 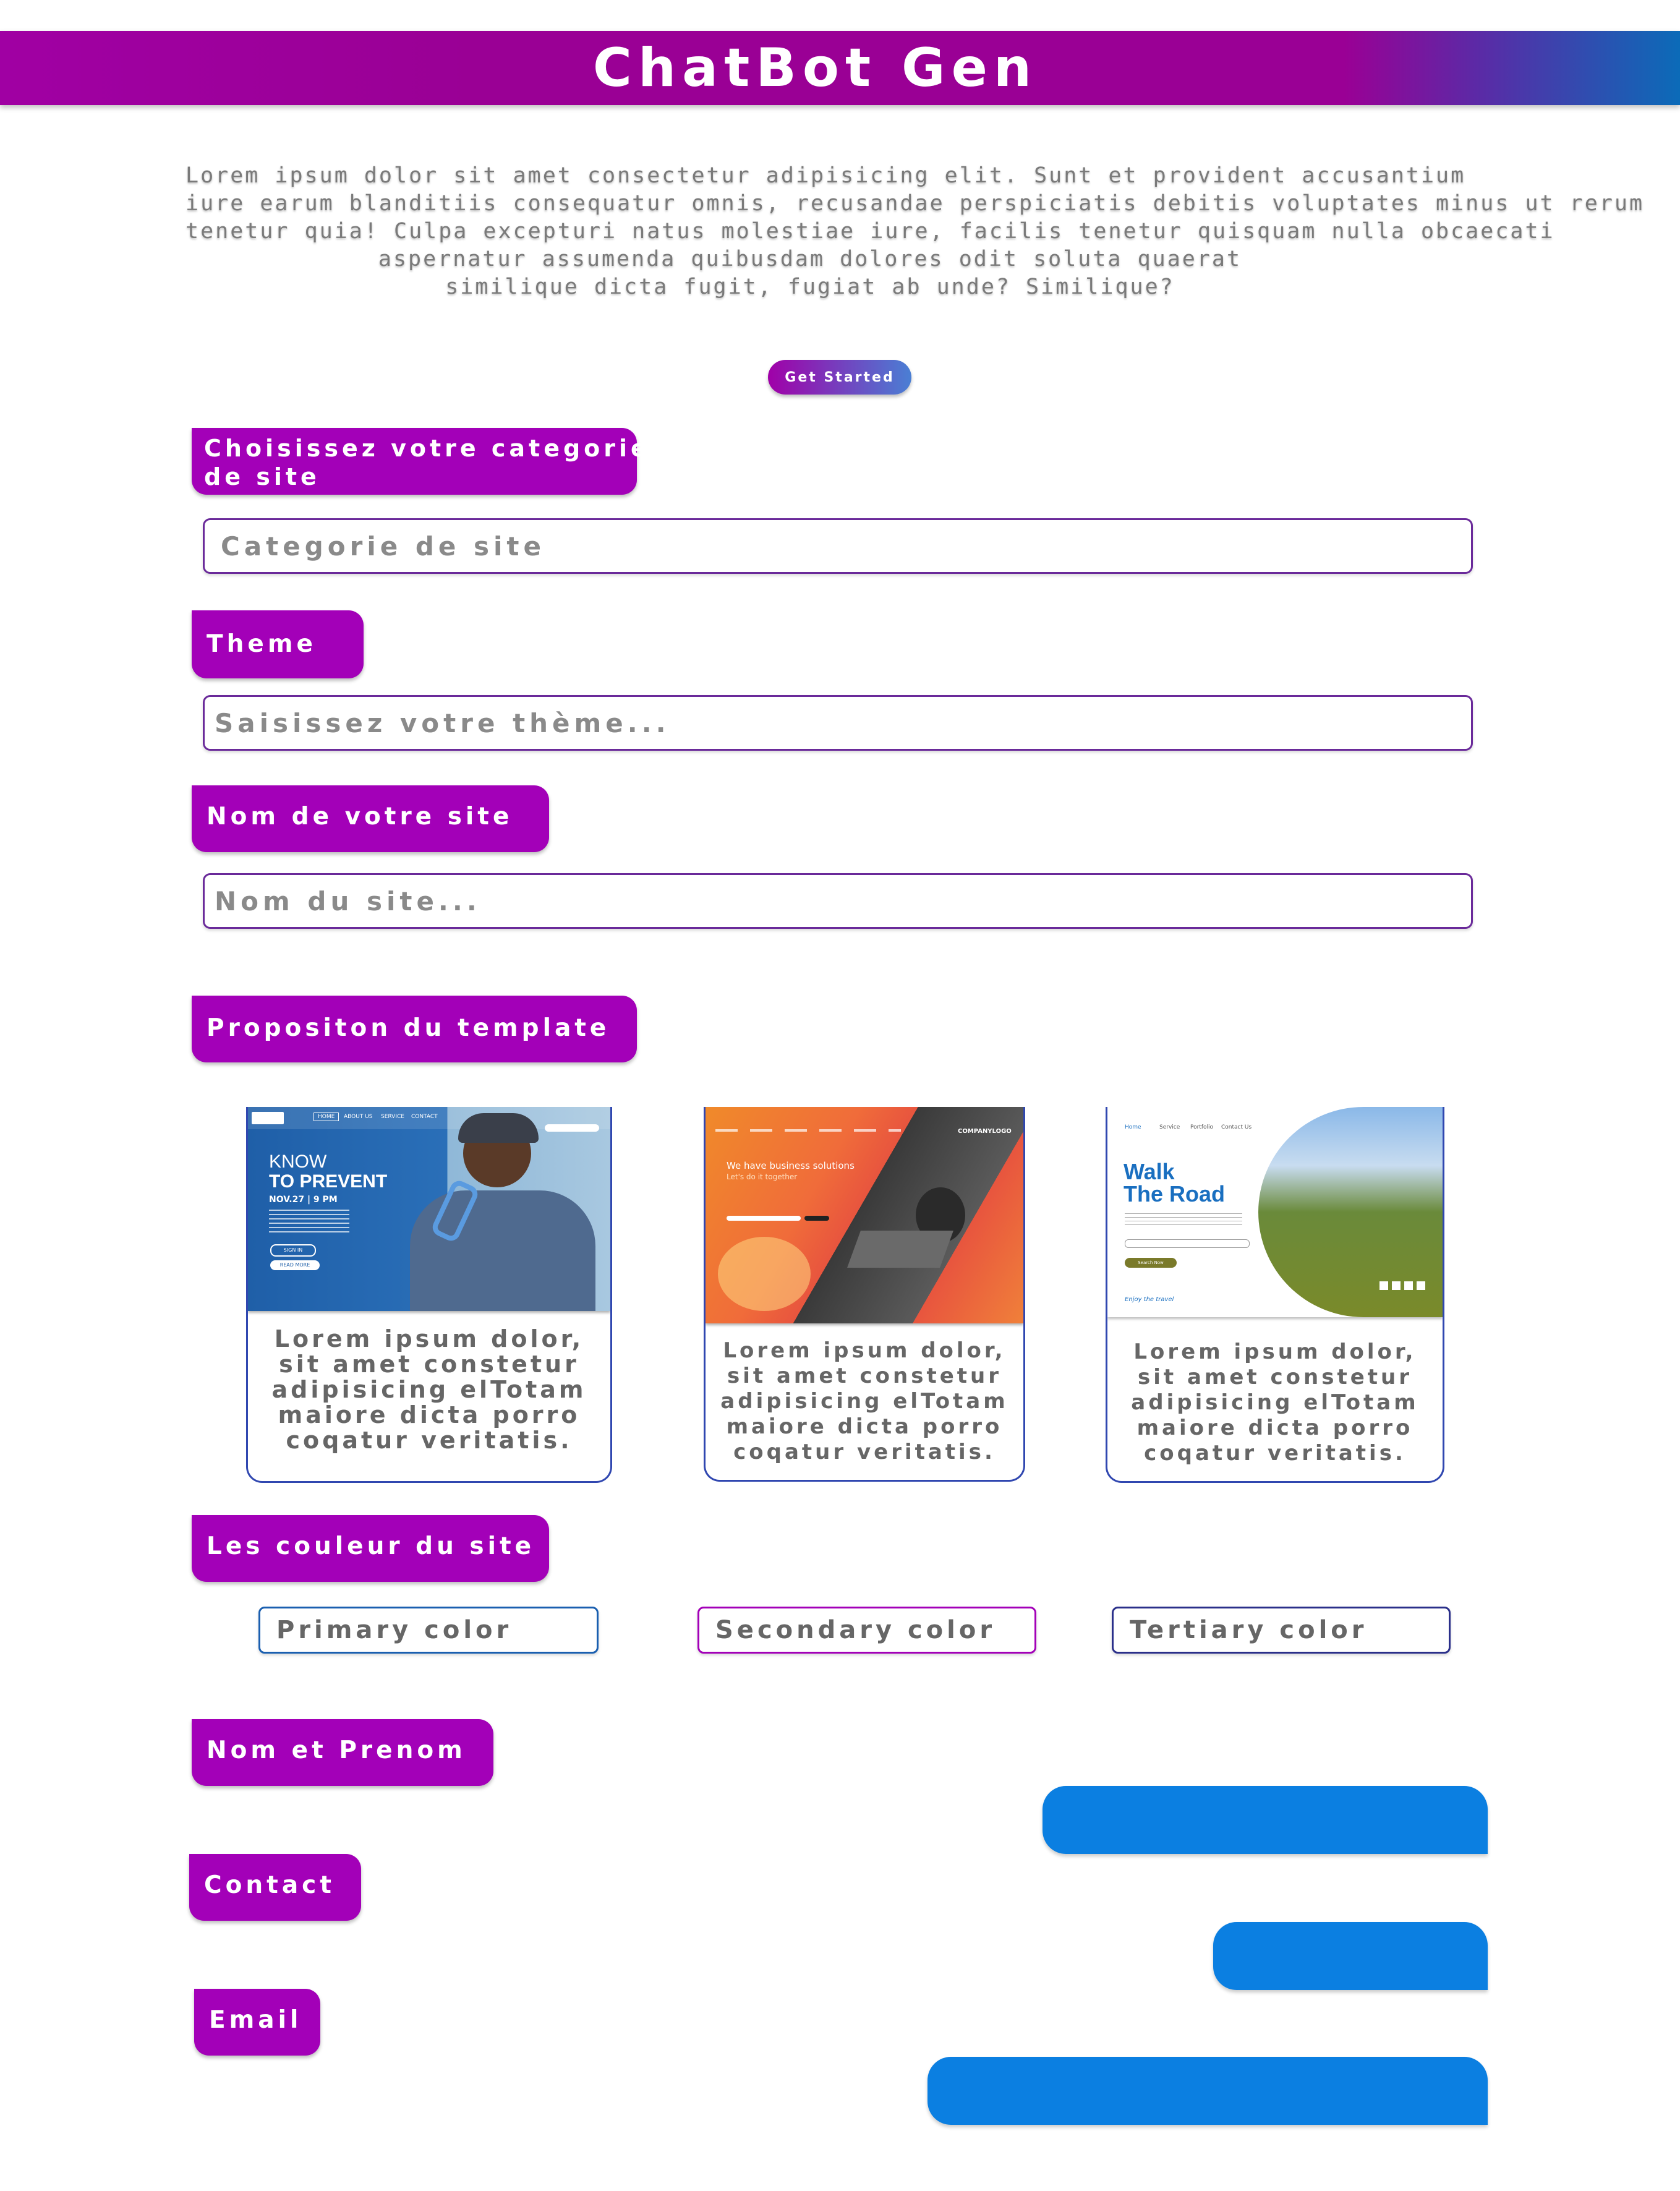 I want to click on thumb-brand: COMPANYLOGO, so click(x=985, y=1131).